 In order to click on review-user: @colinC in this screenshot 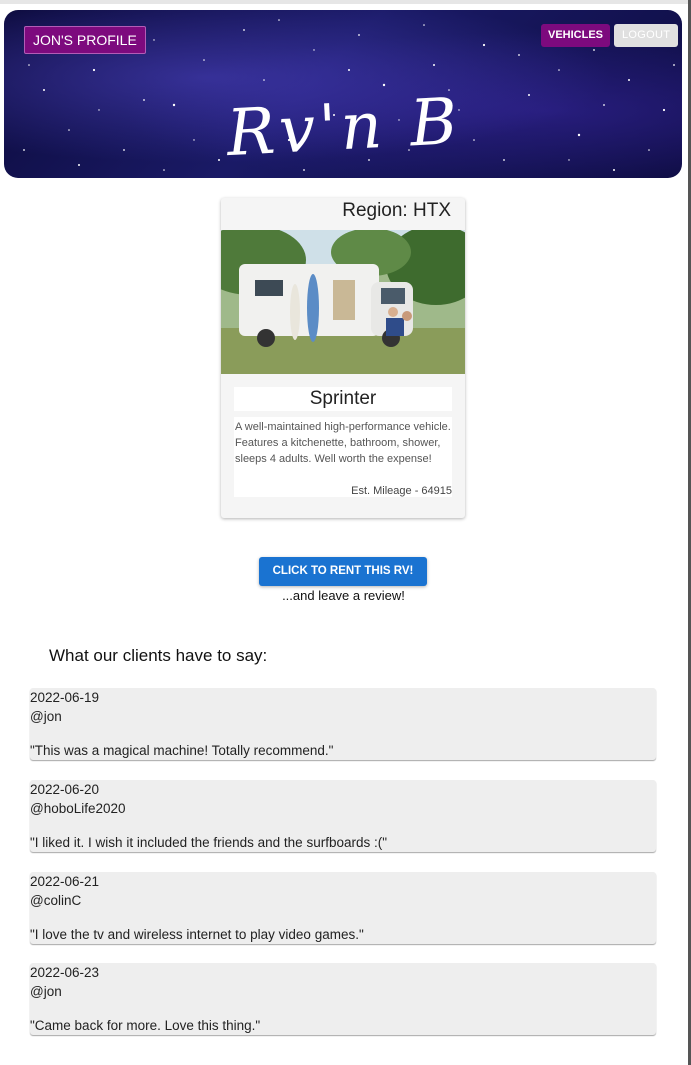, I will do `click(56, 900)`.